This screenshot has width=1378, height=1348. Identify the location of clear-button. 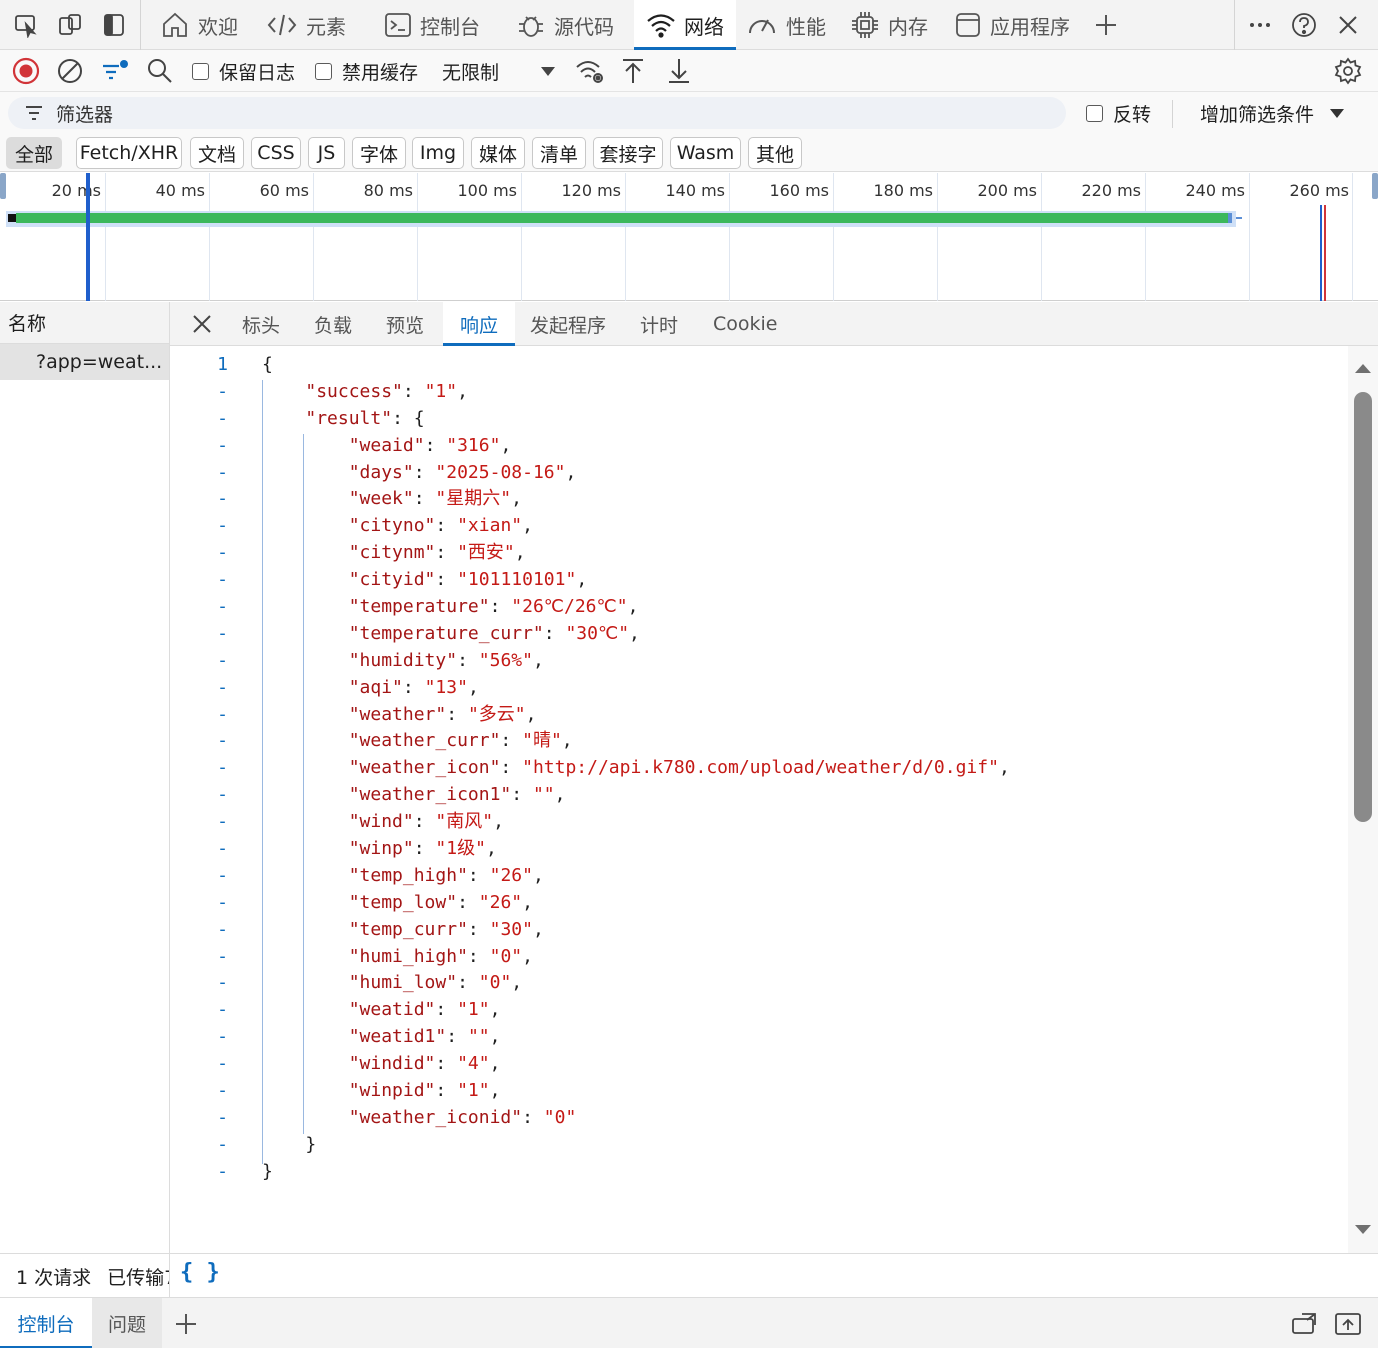
(70, 71).